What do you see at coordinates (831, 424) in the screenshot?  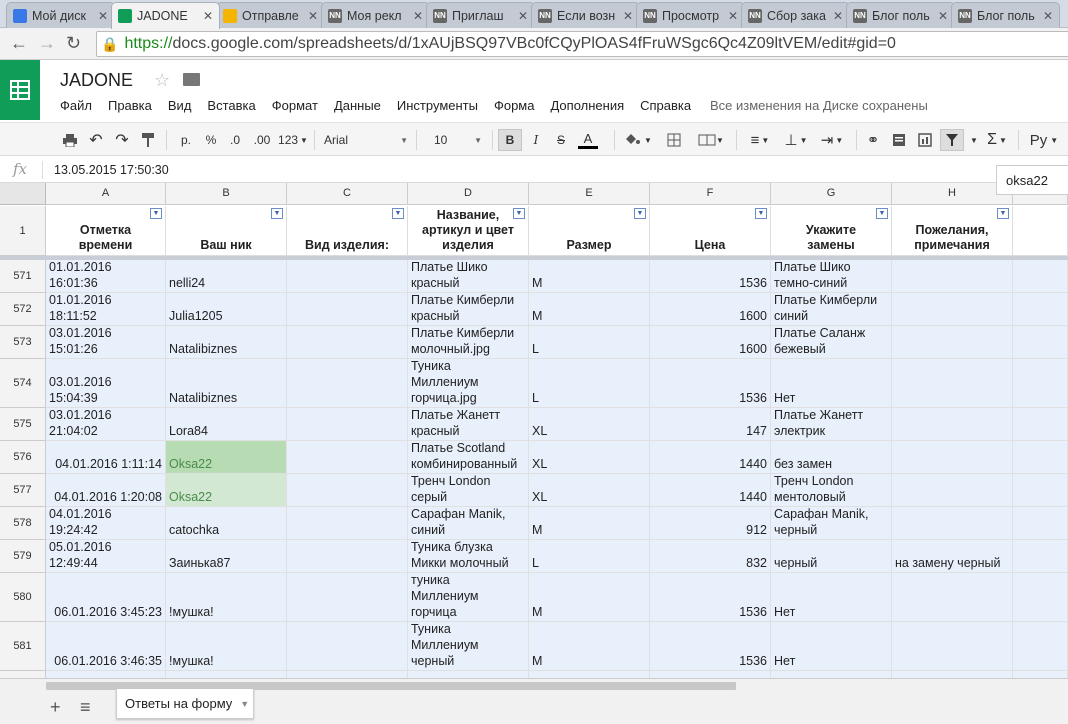 I see `table-cell: Платье Жанетт электрик` at bounding box center [831, 424].